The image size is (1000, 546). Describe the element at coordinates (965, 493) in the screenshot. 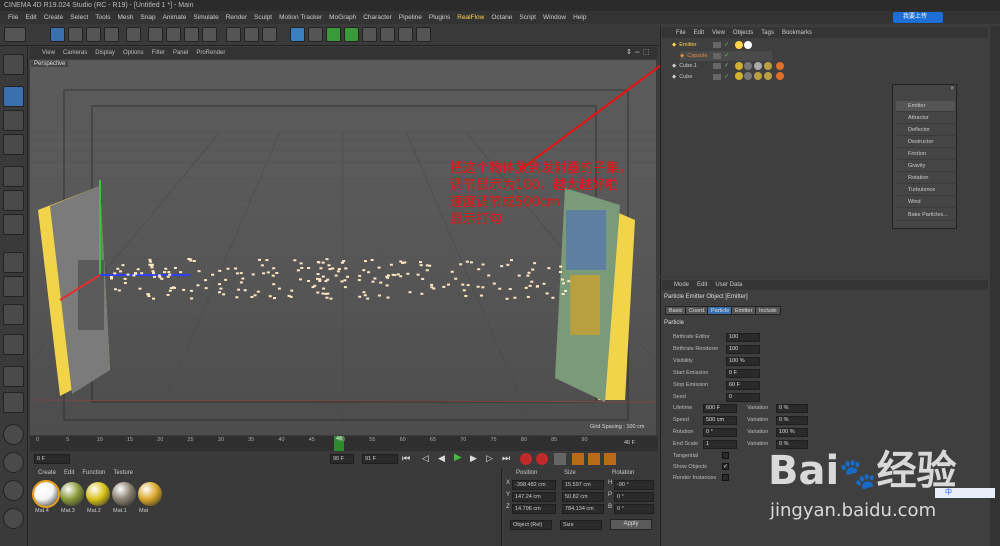

I see `ime-tray: 中` at that location.